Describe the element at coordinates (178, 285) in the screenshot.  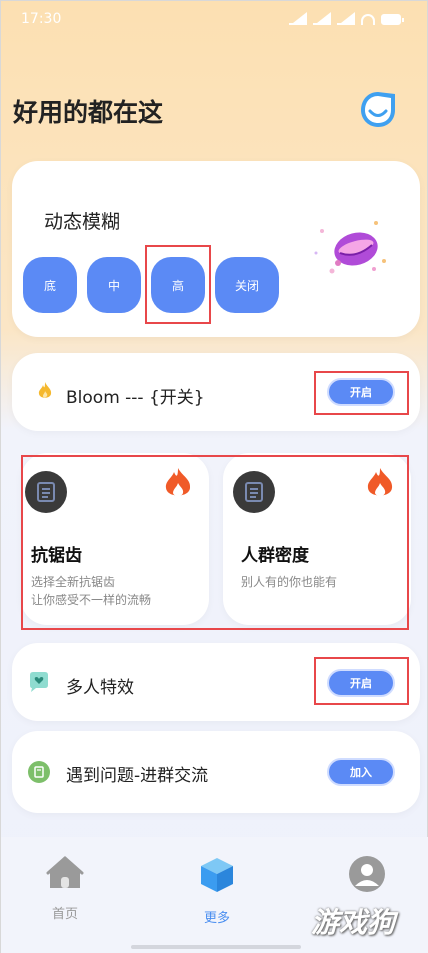
I see `blur-high-button: 高` at that location.